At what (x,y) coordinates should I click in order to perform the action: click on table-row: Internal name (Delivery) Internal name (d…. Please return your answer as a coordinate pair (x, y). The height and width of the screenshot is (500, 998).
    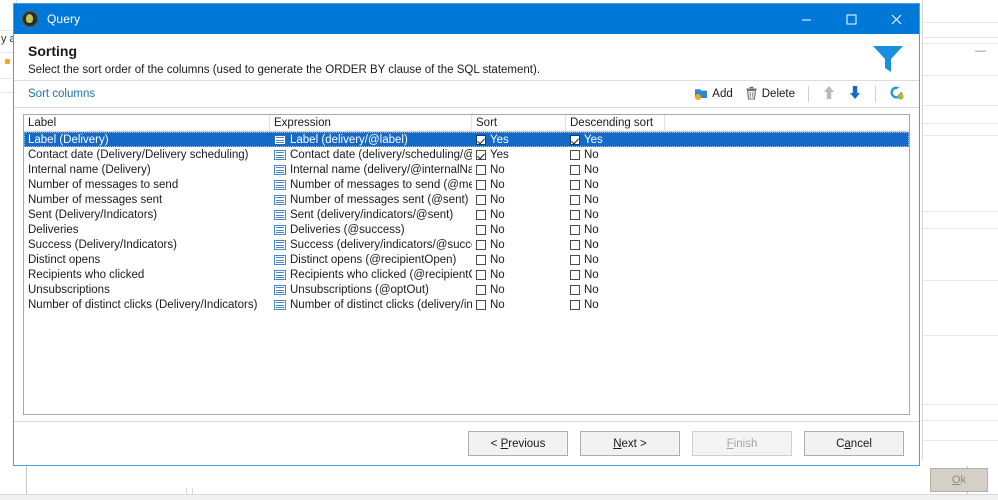
    Looking at the image, I should click on (466, 169).